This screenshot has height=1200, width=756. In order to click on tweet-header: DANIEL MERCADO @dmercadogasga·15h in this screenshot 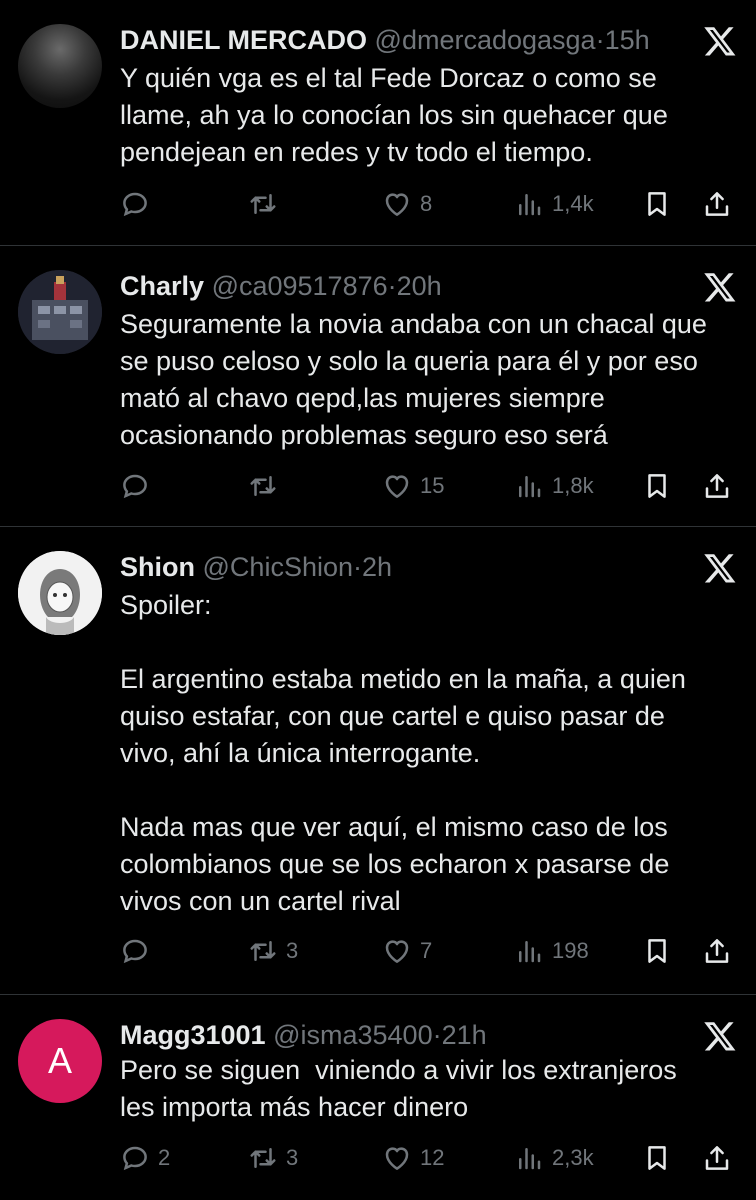, I will do `click(403, 40)`.